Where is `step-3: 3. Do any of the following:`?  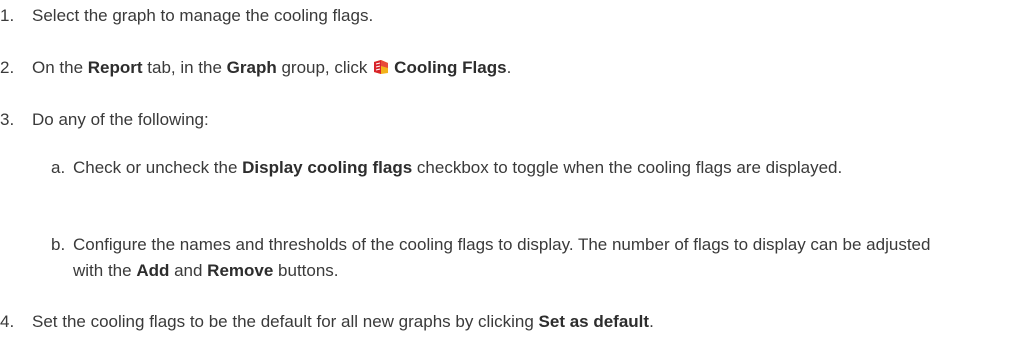
step-3: 3. Do any of the following: is located at coordinates (104, 120).